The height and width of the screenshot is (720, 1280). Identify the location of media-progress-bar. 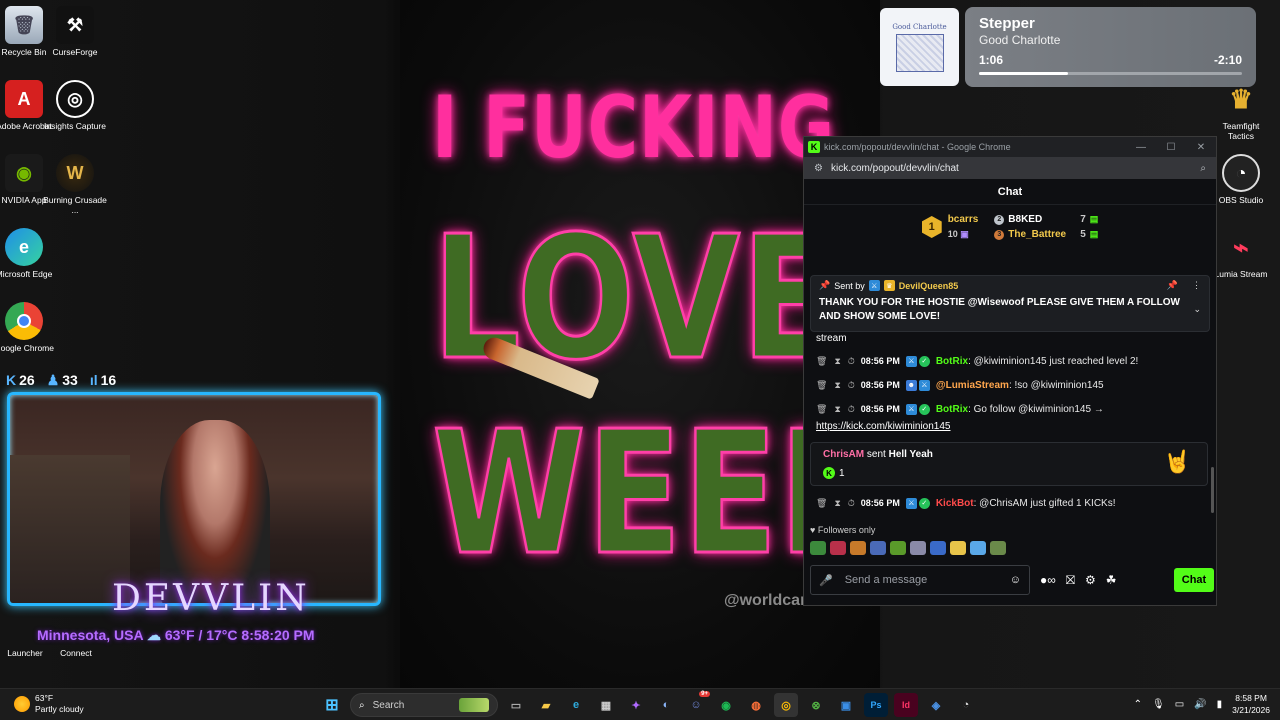
(1110, 73).